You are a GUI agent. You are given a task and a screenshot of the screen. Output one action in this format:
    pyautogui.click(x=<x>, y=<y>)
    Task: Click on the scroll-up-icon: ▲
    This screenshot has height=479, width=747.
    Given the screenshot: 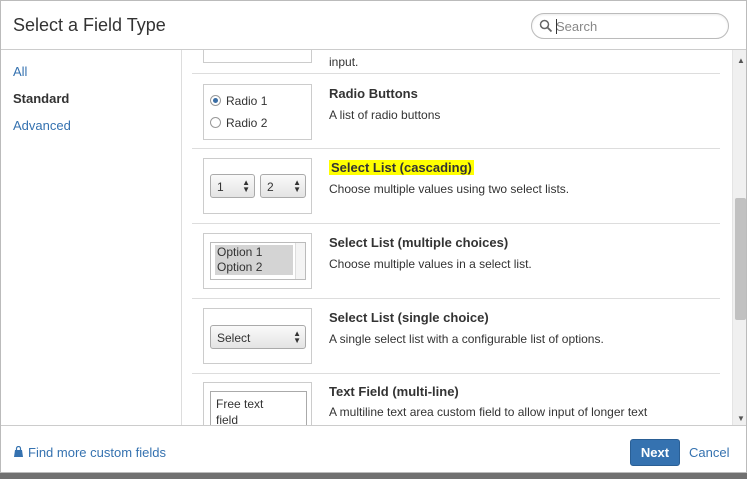 What is the action you would take?
    pyautogui.click(x=741, y=60)
    